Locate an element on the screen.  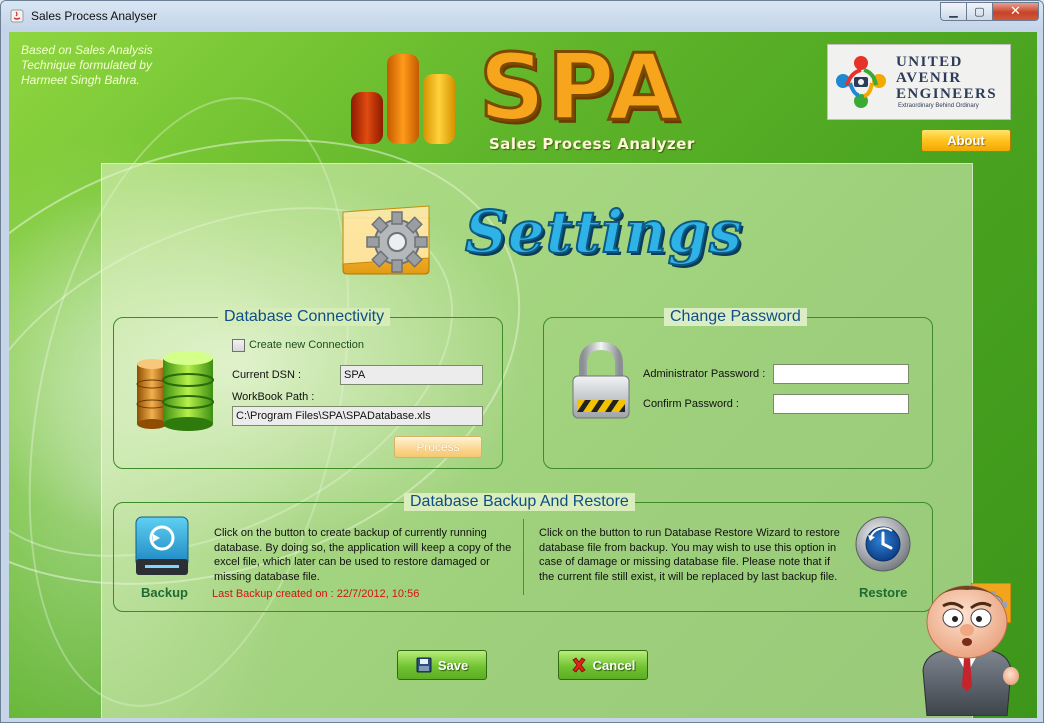
settings-folder-gear-icon is located at coordinates (386, 240).